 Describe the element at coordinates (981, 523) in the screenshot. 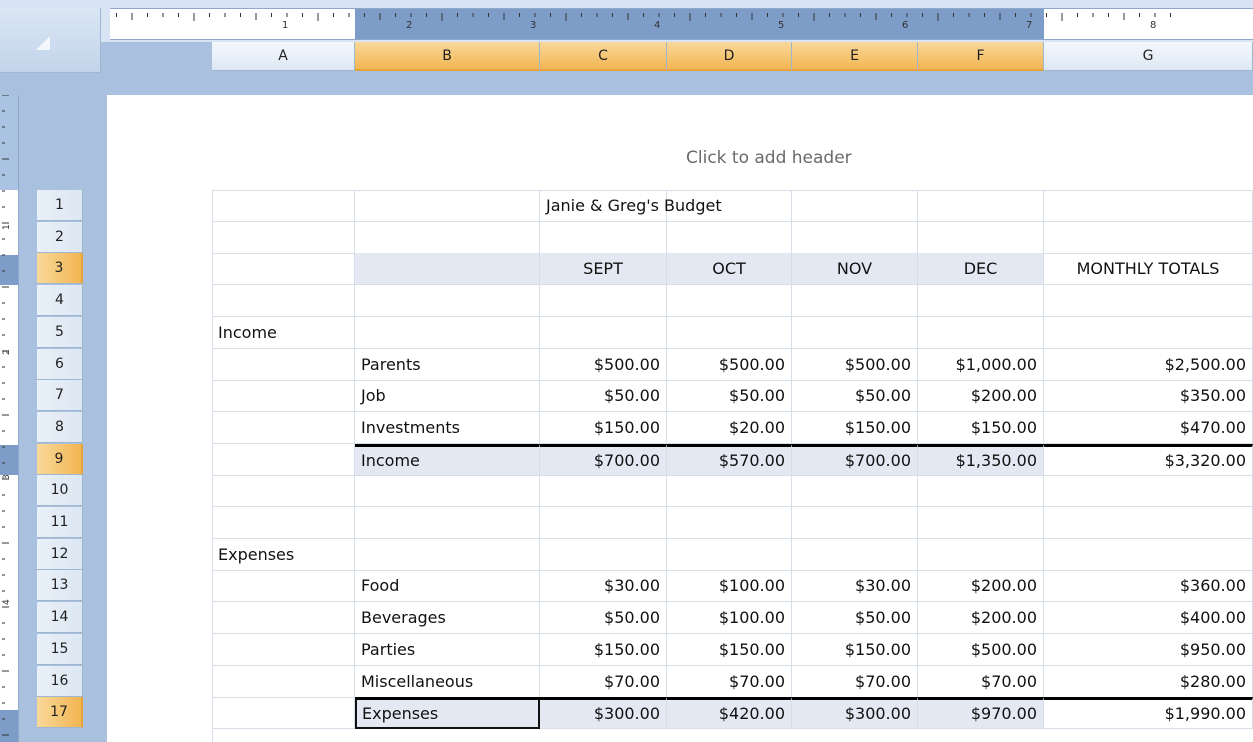

I see `cell-f11` at that location.